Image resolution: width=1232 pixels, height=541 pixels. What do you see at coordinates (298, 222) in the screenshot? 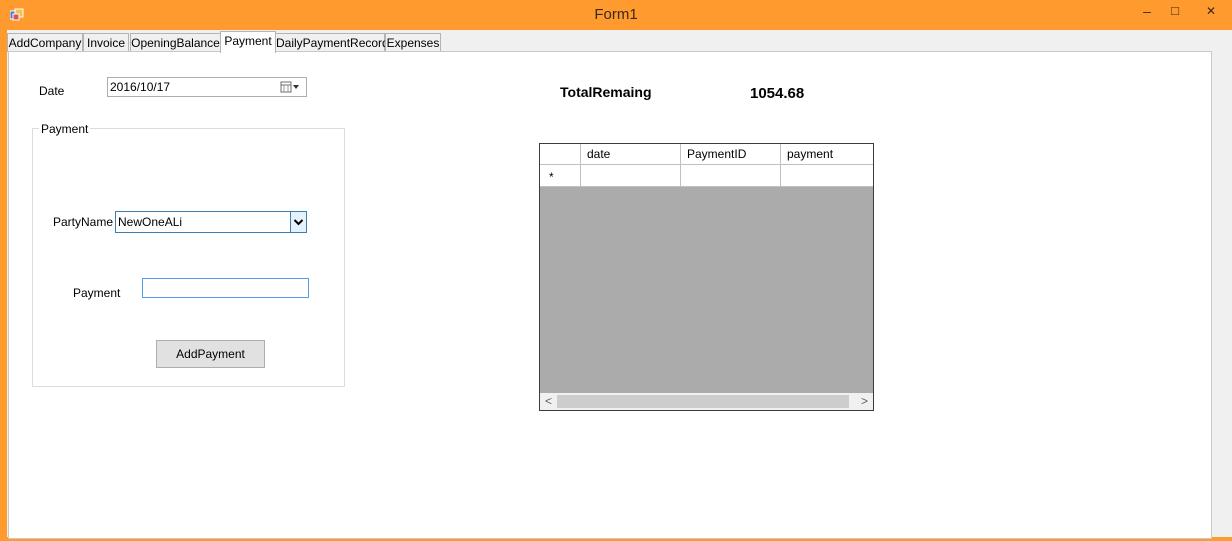
I see `chevron-down-icon` at bounding box center [298, 222].